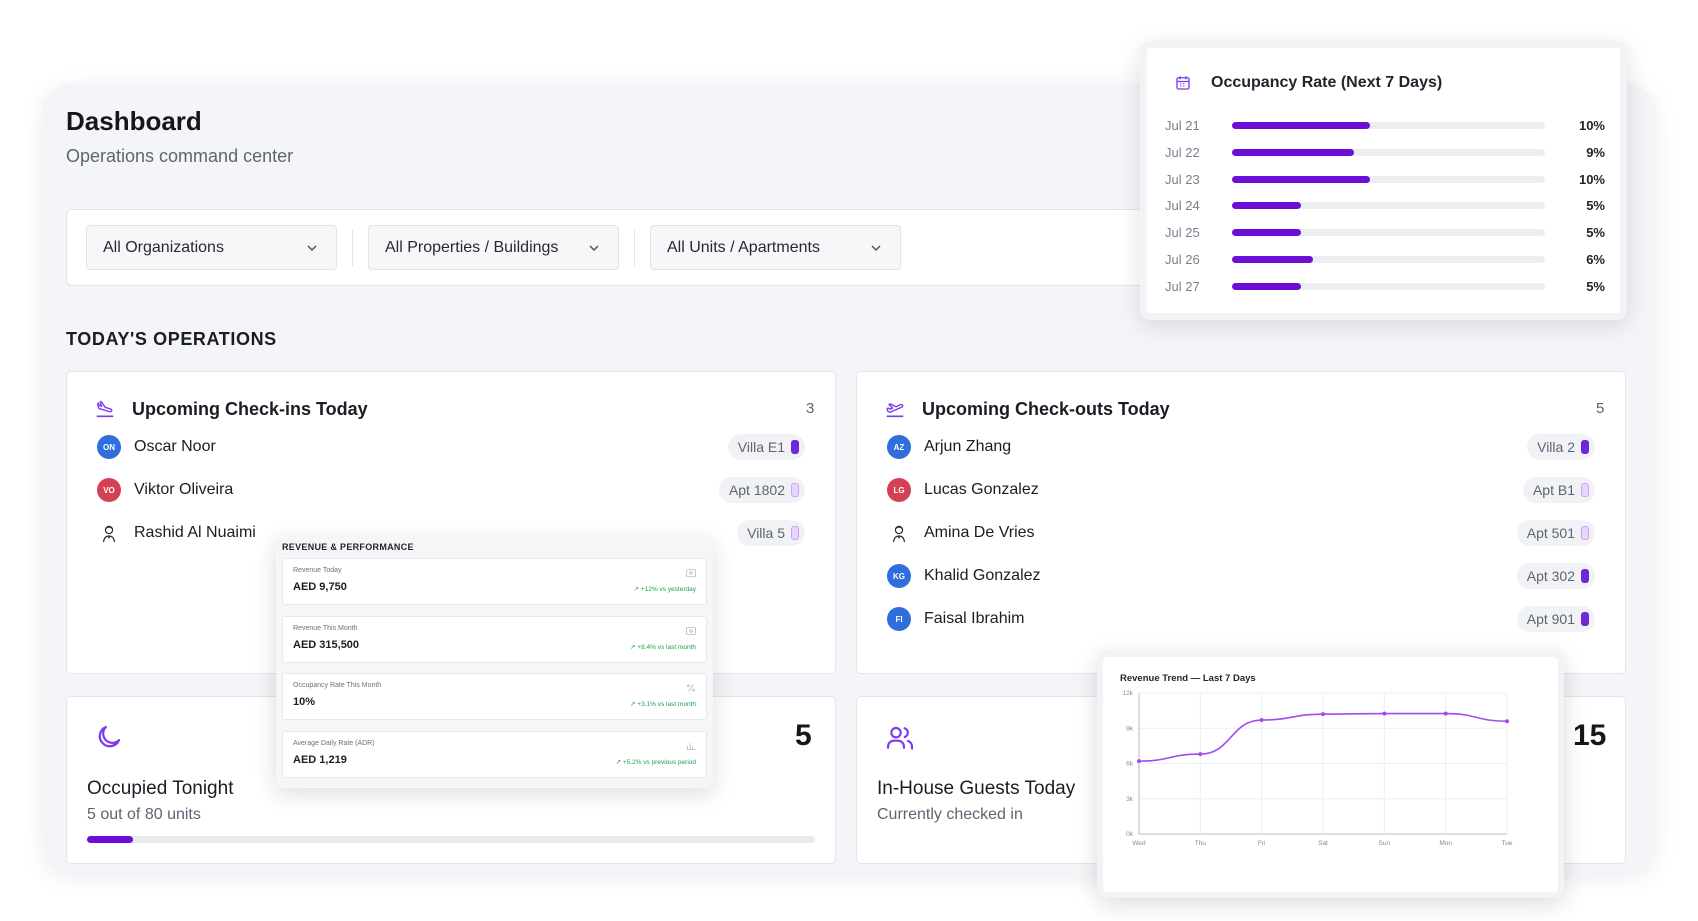  Describe the element at coordinates (1445, 843) in the screenshot. I see `x-tick-label: Mon` at that location.